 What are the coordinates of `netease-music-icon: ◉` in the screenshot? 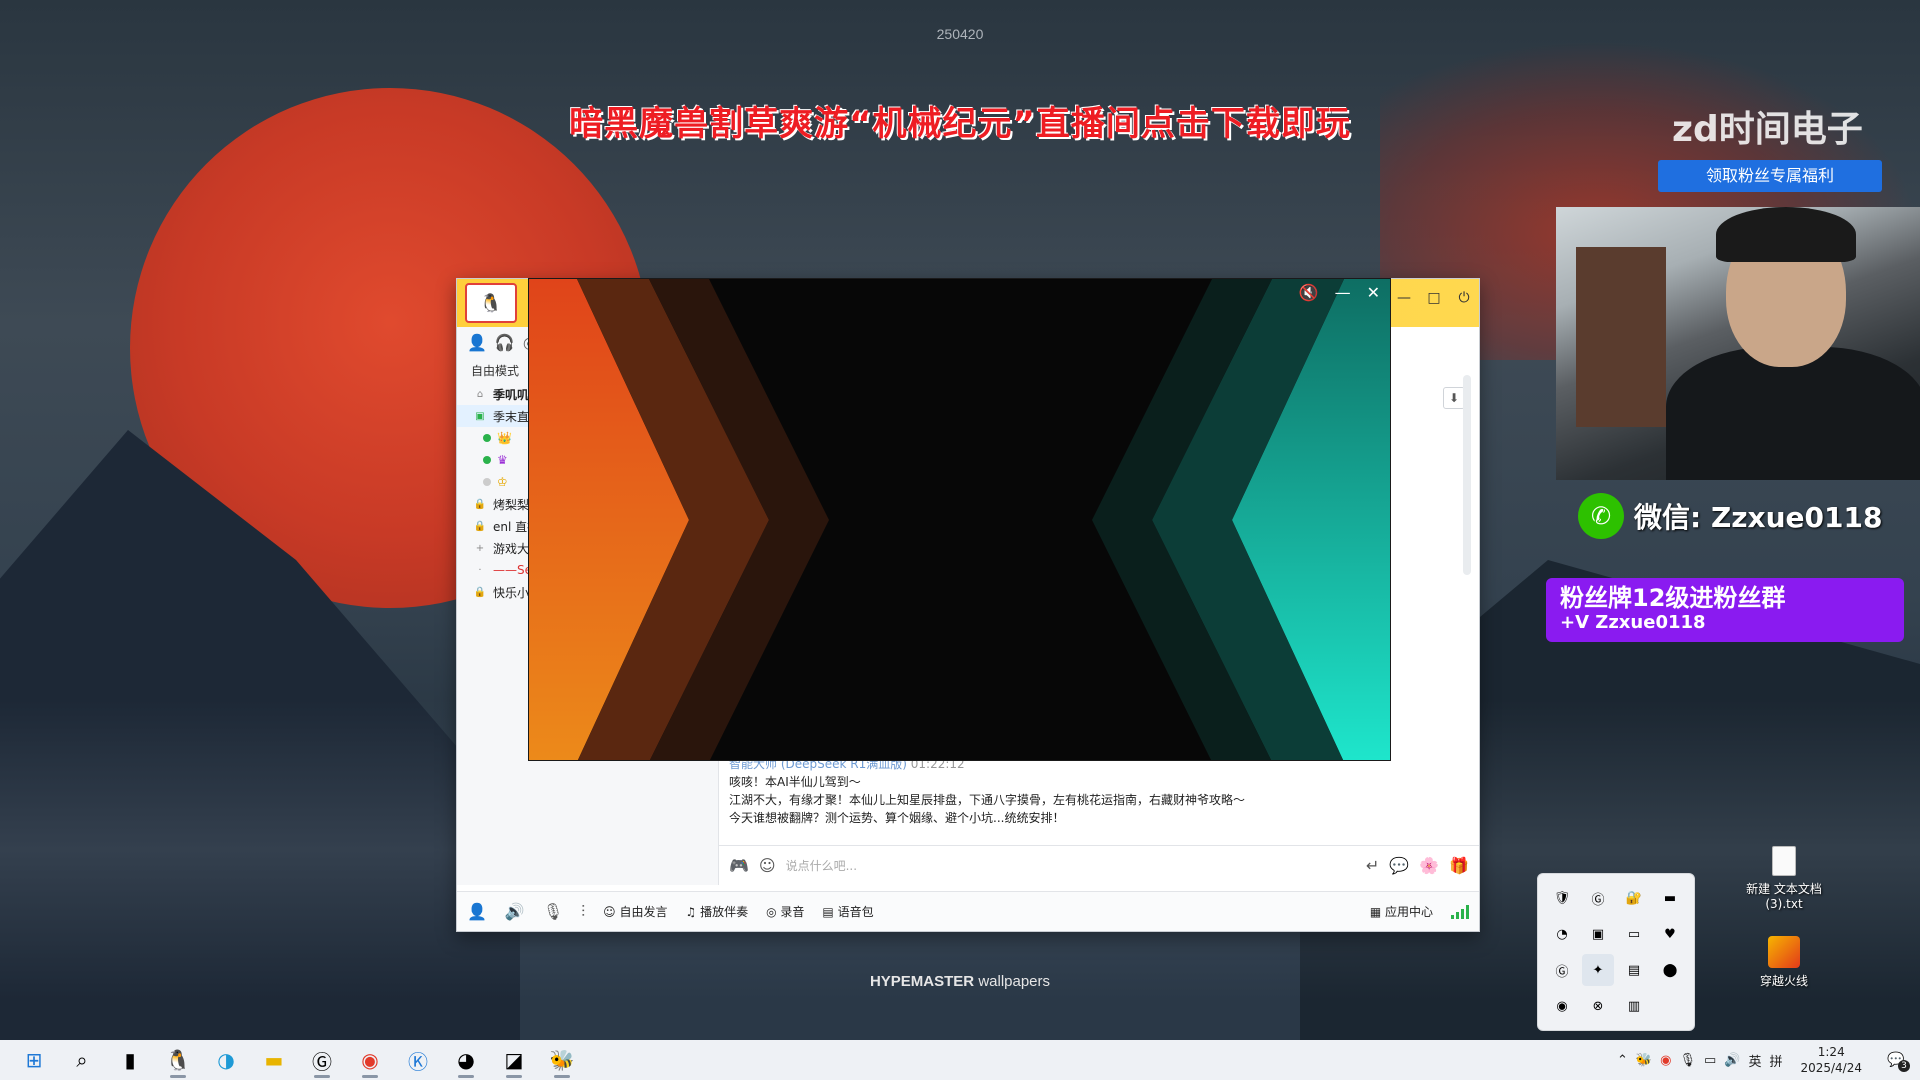 It's located at (370, 1060).